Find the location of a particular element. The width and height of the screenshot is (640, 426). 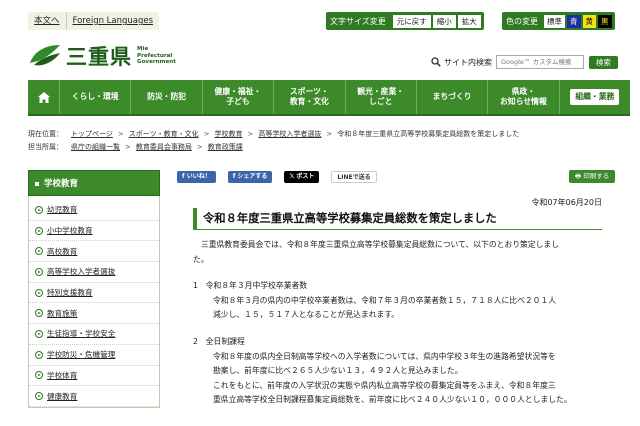

site-logo: 三重県 Mie Prefectural Government is located at coordinates (102, 56).